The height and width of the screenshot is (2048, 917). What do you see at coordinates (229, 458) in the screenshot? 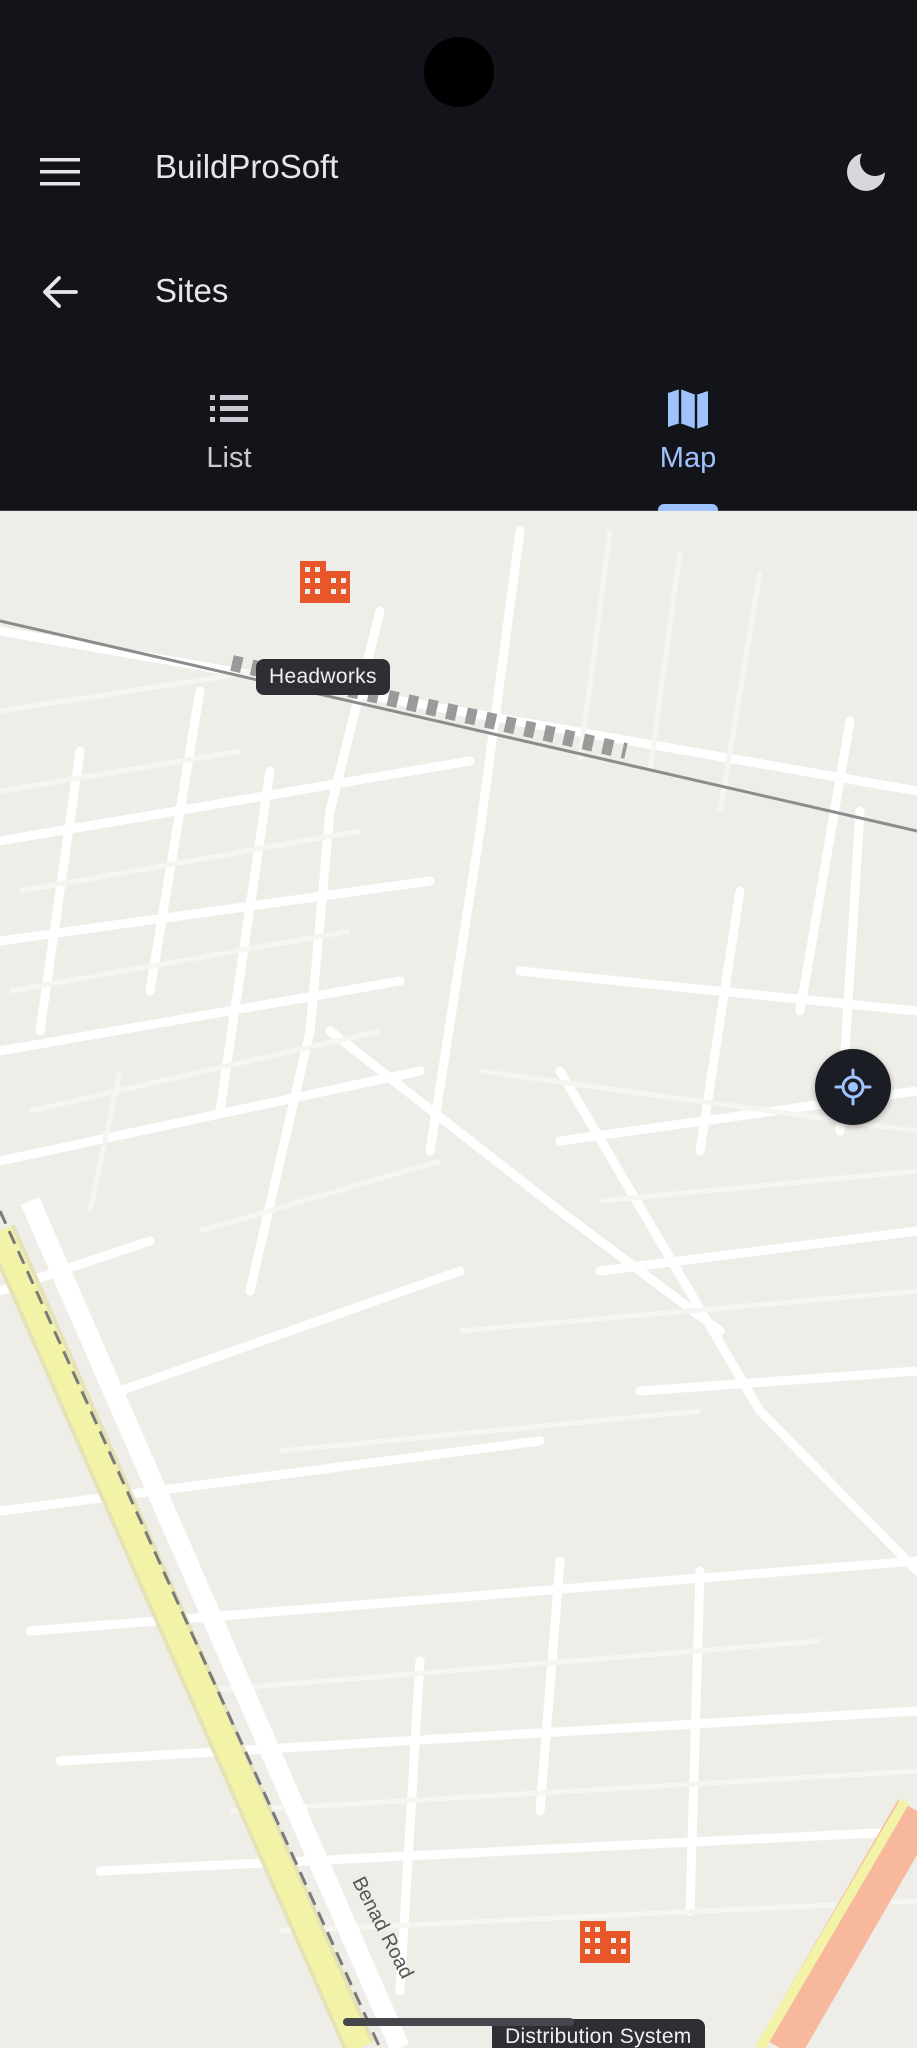
I see `tab-list-label: List` at bounding box center [229, 458].